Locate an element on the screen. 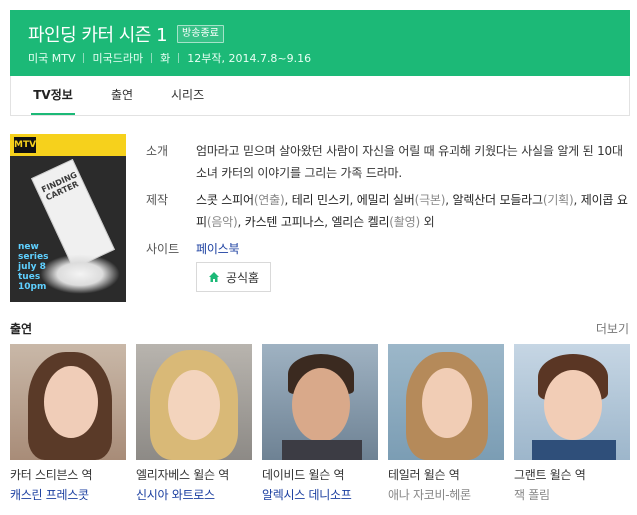 This screenshot has width=637, height=515. cast-card: 카터 스티븐스 역 캐스린 프레스콧 is located at coordinates (68, 423).